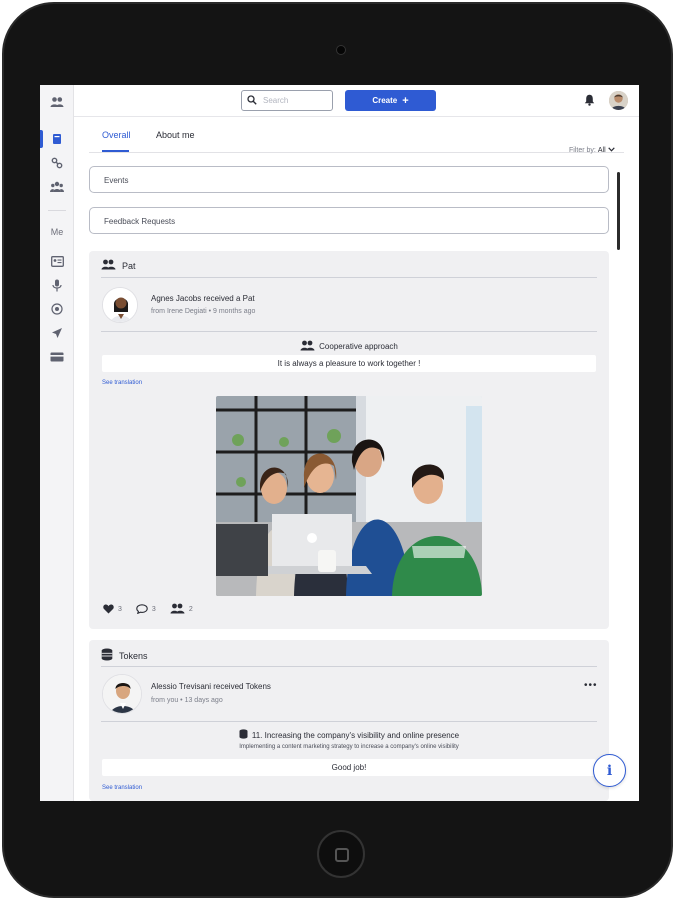 This screenshot has width=675, height=900. Describe the element at coordinates (142, 609) in the screenshot. I see `comment-icon` at that location.